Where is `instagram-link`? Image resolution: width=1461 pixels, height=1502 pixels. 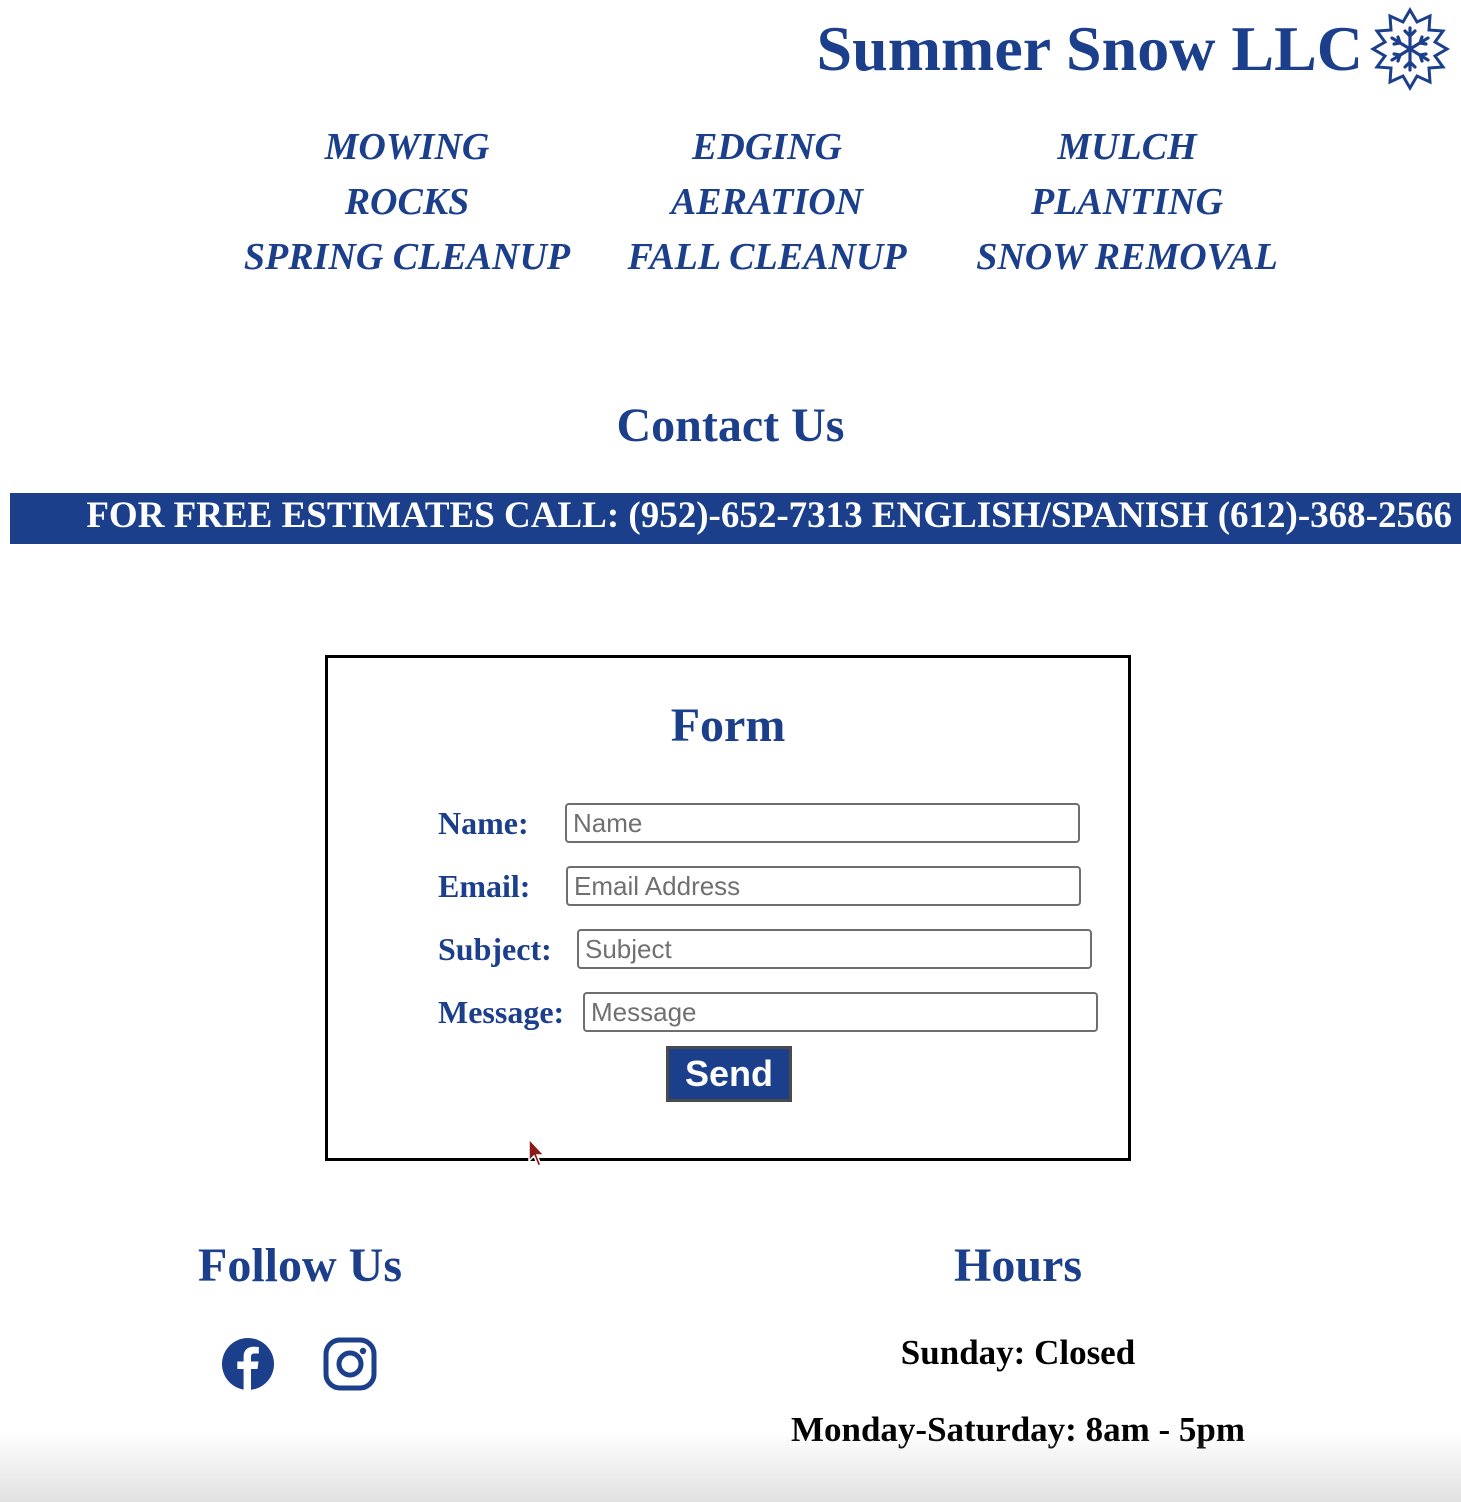
instagram-link is located at coordinates (350, 1364).